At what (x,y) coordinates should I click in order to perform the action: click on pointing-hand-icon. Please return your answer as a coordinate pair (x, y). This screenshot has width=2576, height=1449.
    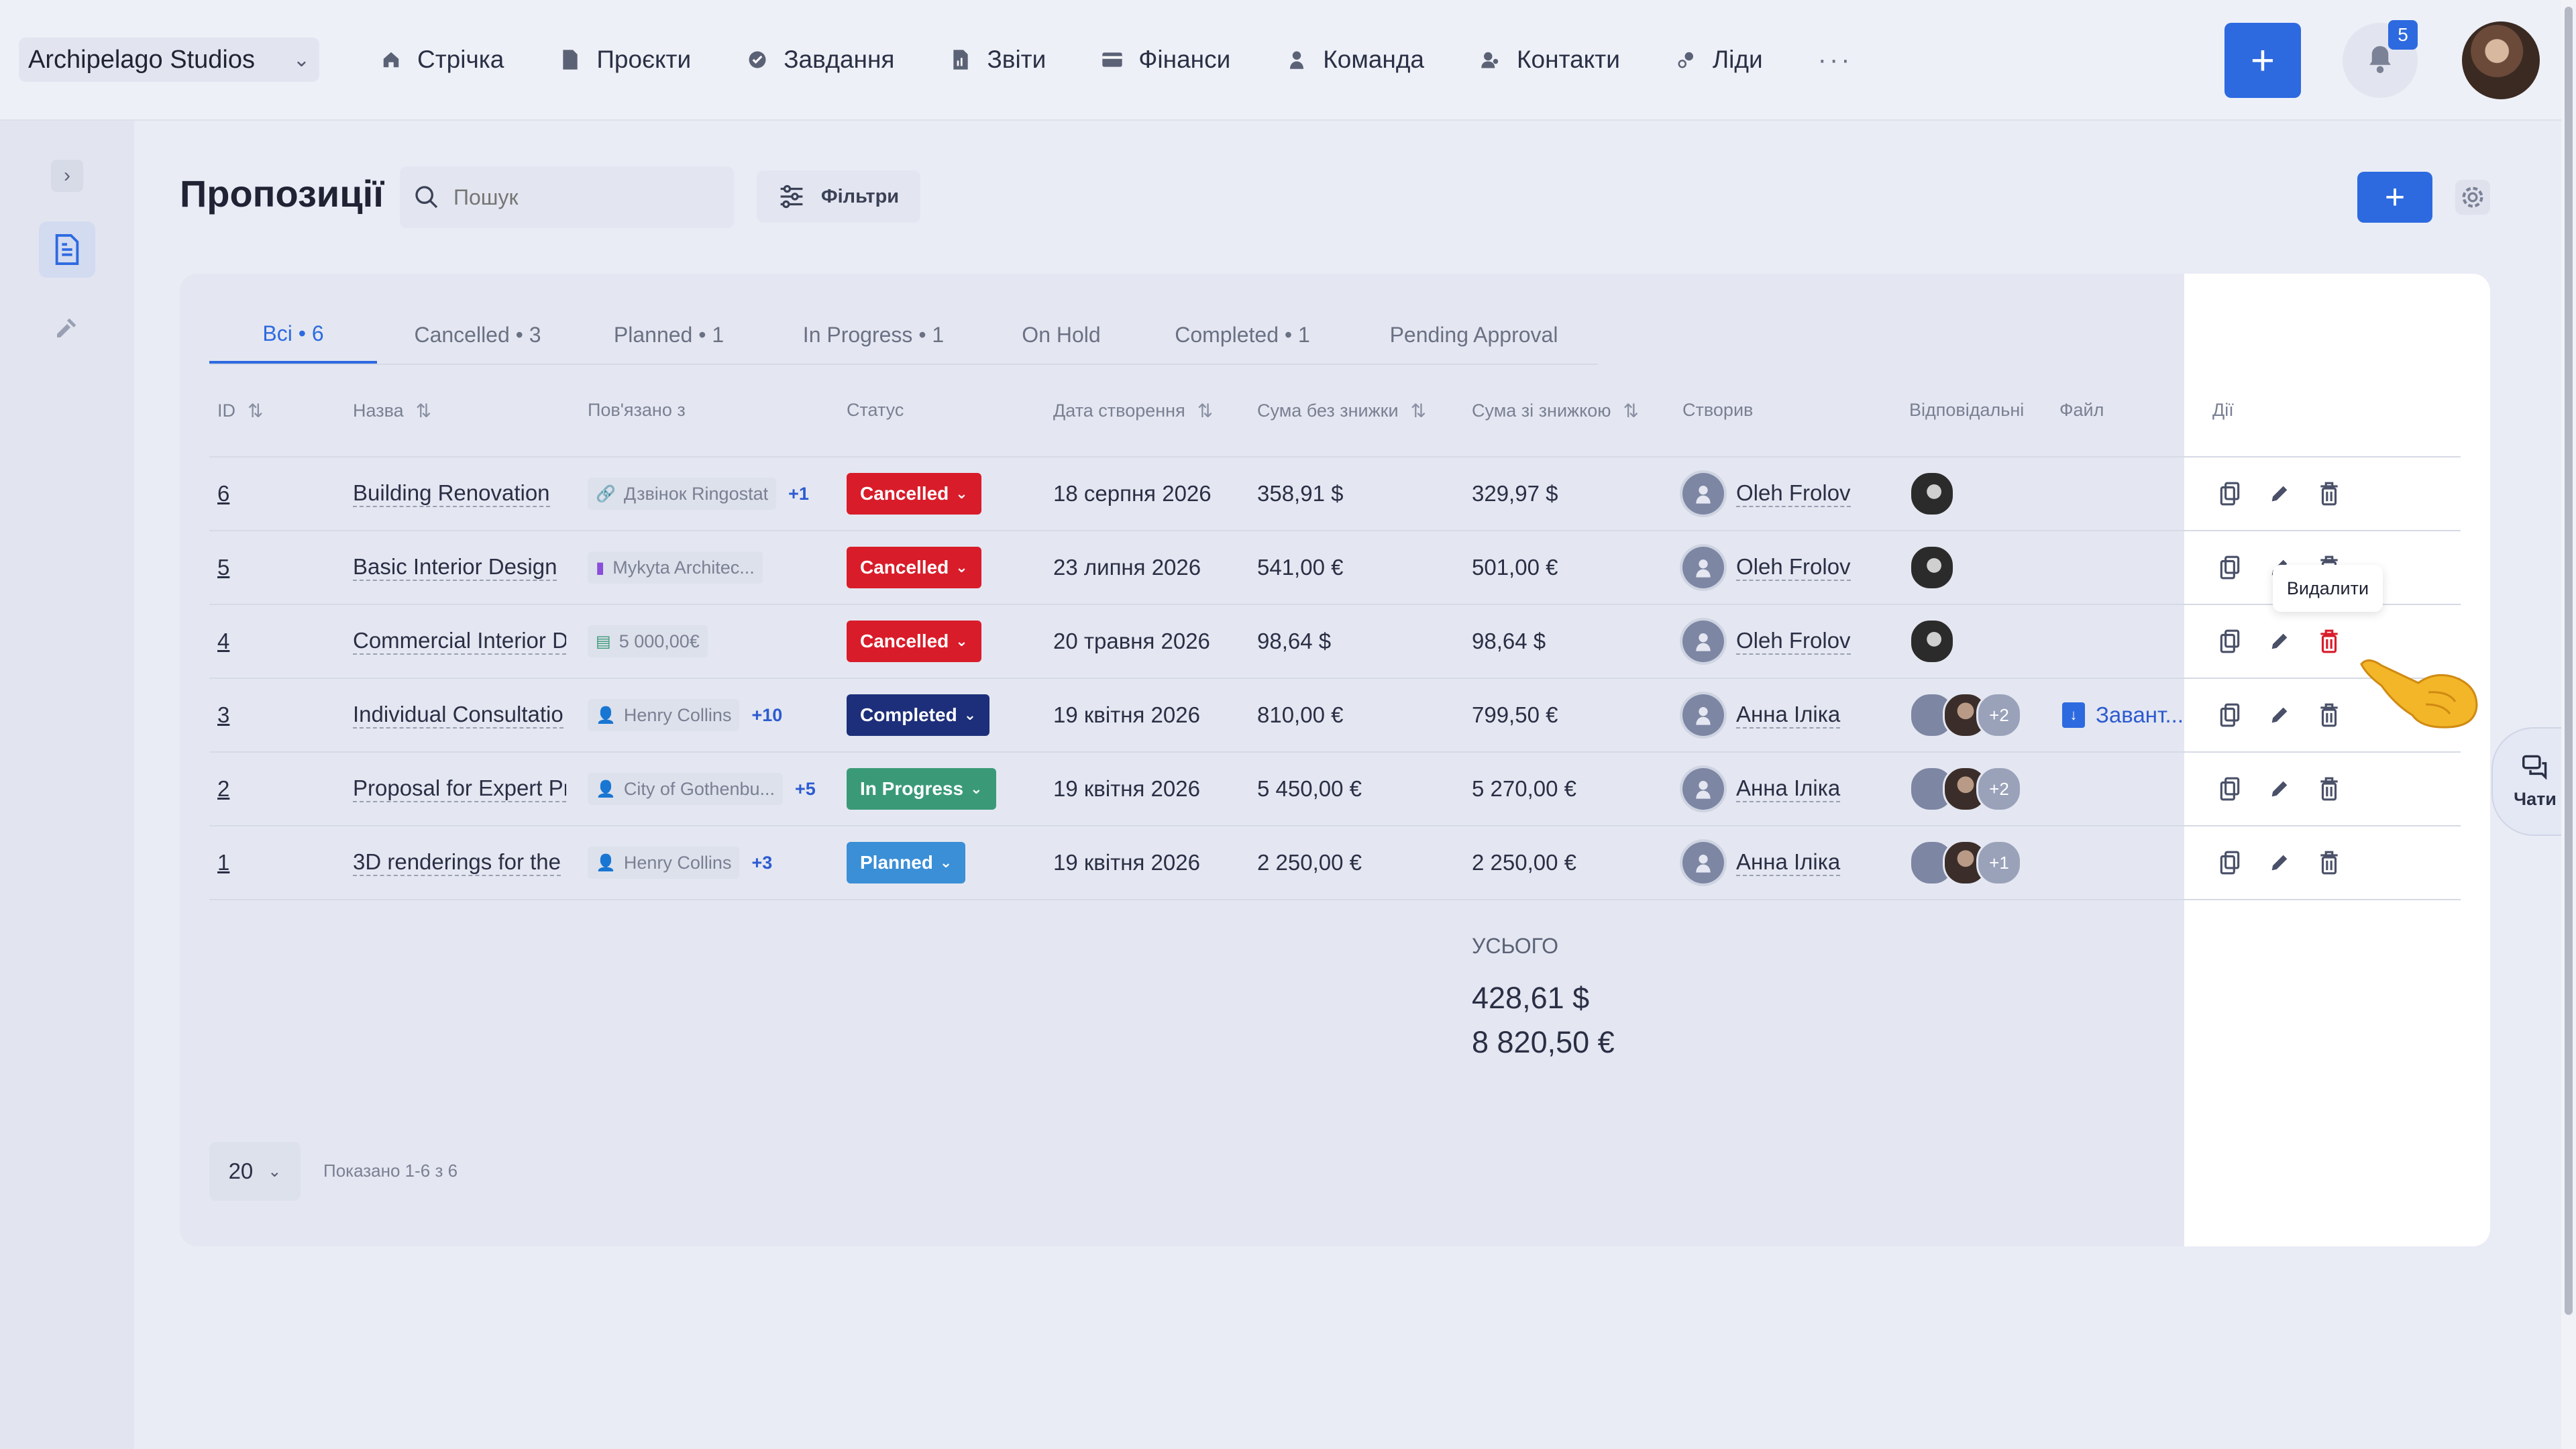
    Looking at the image, I should click on (2419, 694).